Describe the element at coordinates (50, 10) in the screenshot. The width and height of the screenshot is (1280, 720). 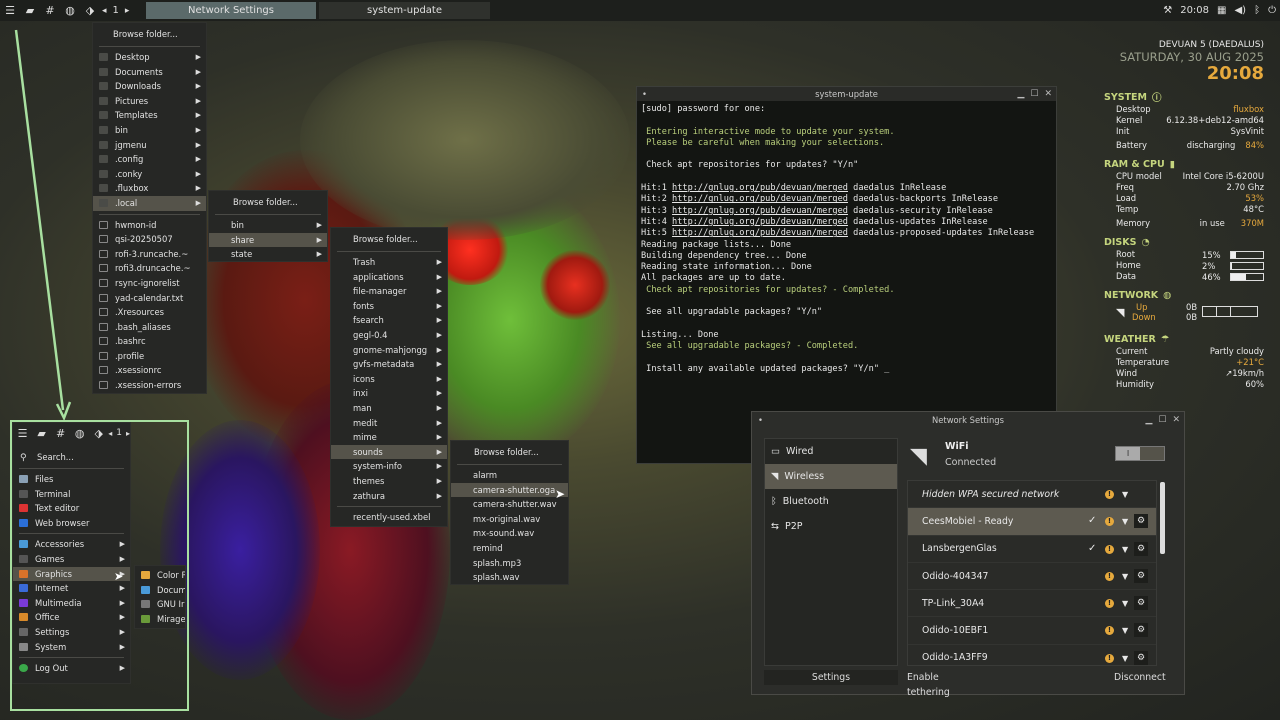
I see `hash-icon: #` at that location.